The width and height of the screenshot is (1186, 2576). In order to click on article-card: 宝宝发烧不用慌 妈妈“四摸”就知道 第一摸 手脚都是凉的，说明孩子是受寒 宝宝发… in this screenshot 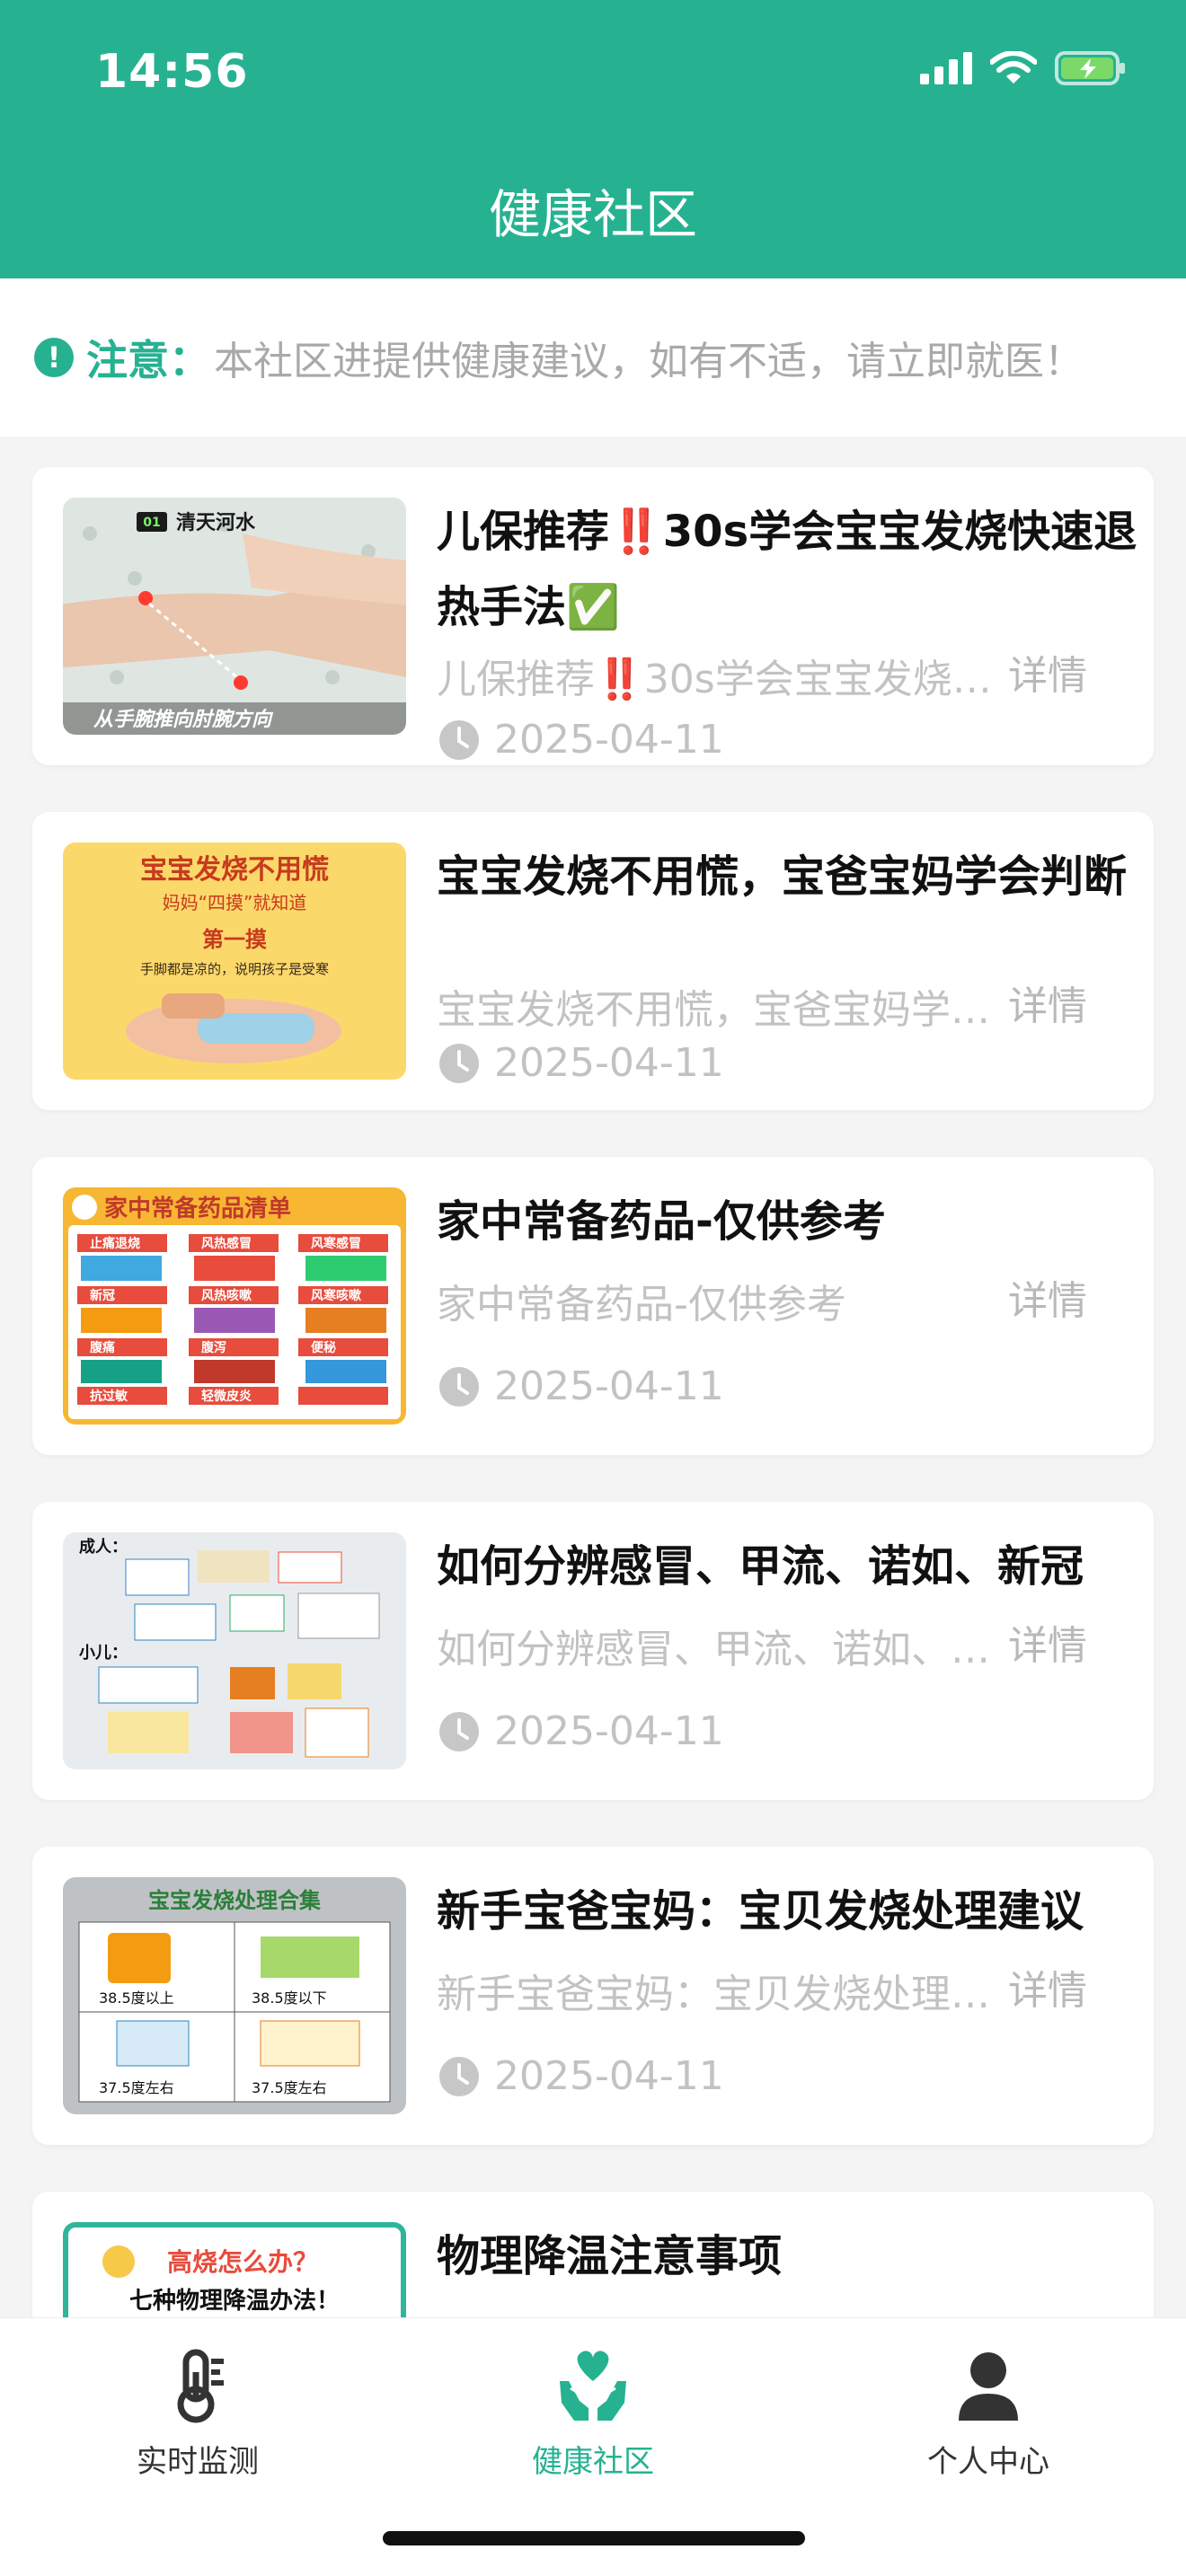, I will do `click(593, 961)`.